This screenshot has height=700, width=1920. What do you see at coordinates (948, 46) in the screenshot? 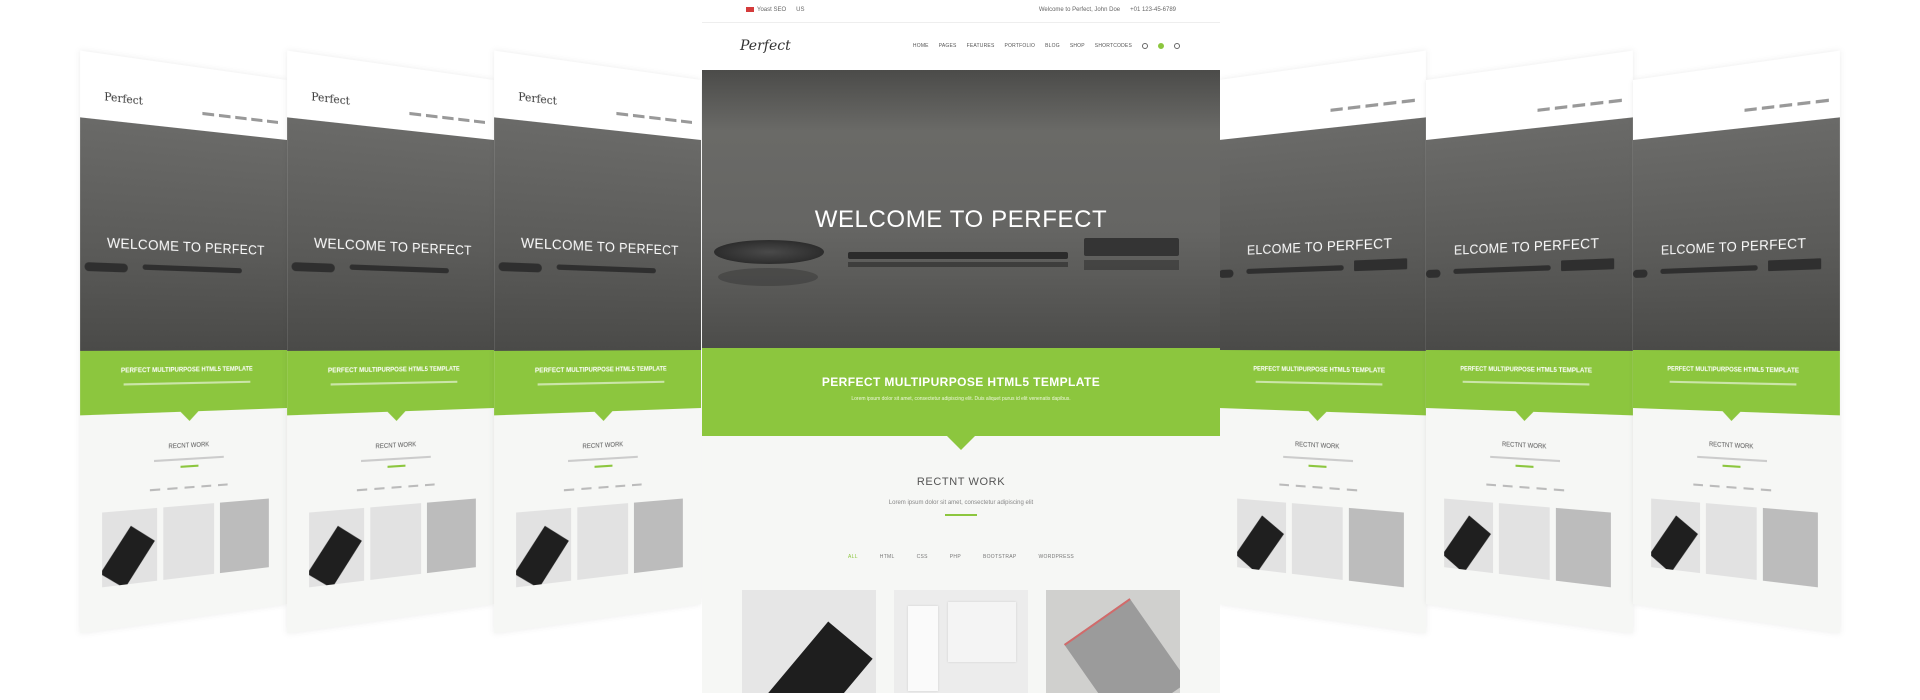
I see `nav-item-pages: PAGES` at bounding box center [948, 46].